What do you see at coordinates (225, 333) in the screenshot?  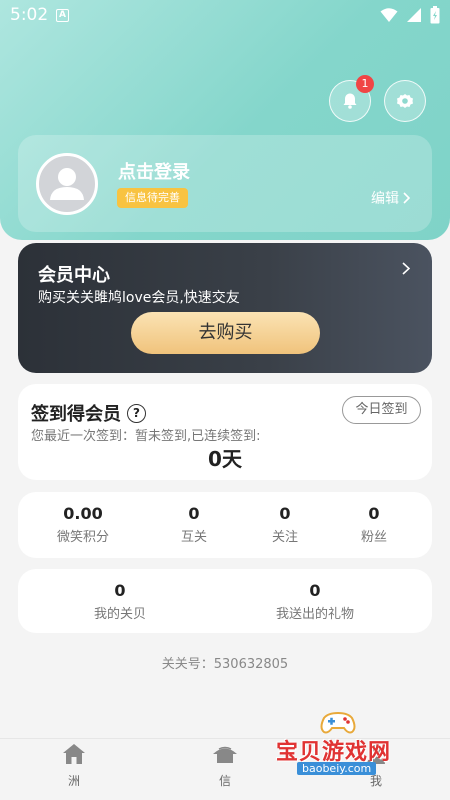 I see `buy-membership-button: 去购买` at bounding box center [225, 333].